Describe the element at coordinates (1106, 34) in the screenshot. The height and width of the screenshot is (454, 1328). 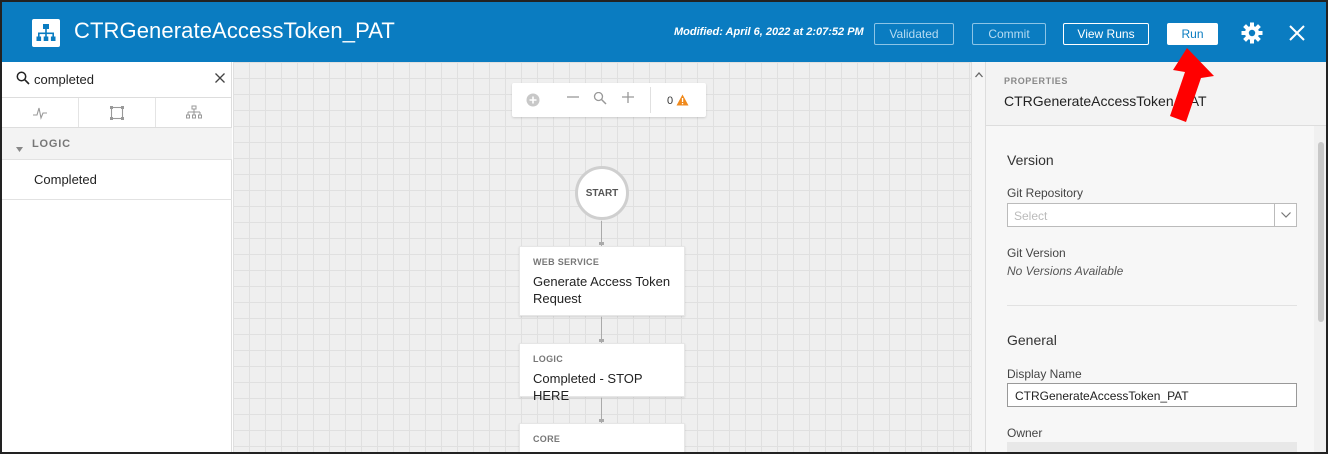
I see `view-runs-button: View Runs` at that location.